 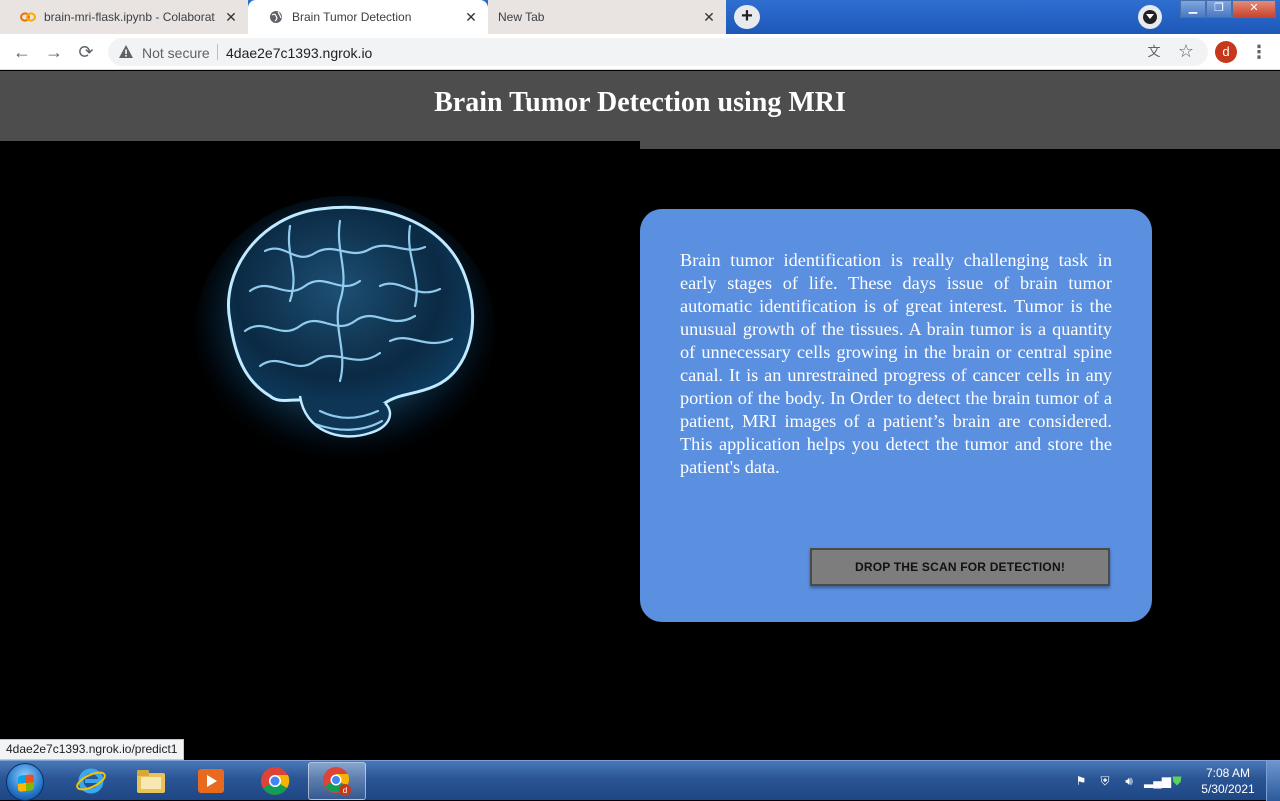 I want to click on colab-icon, so click(x=28, y=17).